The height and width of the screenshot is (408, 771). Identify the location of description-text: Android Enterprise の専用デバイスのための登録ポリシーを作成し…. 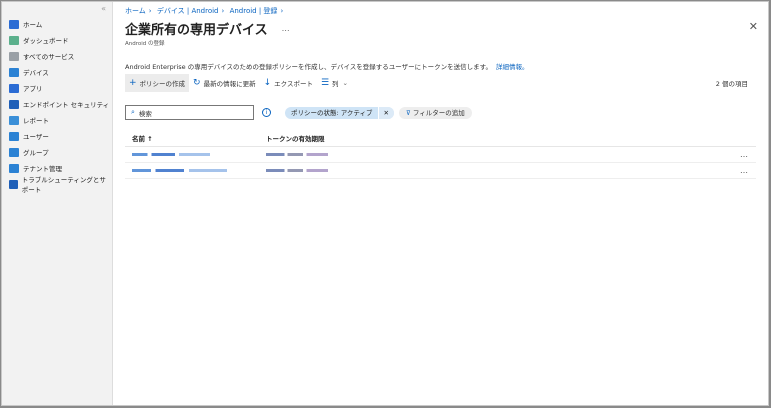
(309, 67).